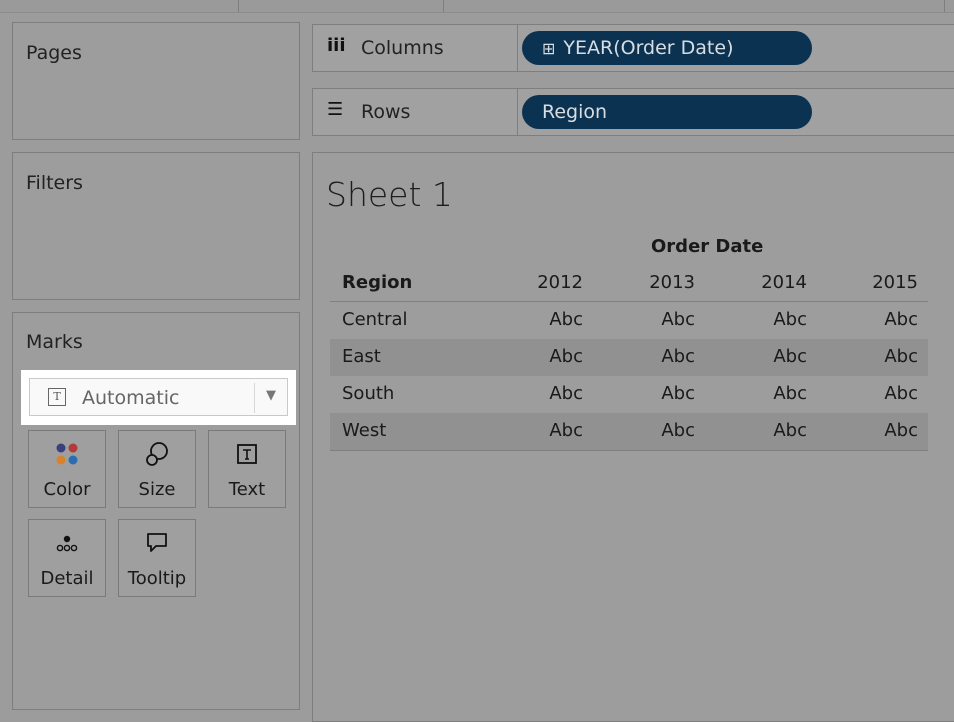  Describe the element at coordinates (54, 53) in the screenshot. I see `pages-title: Pages` at that location.